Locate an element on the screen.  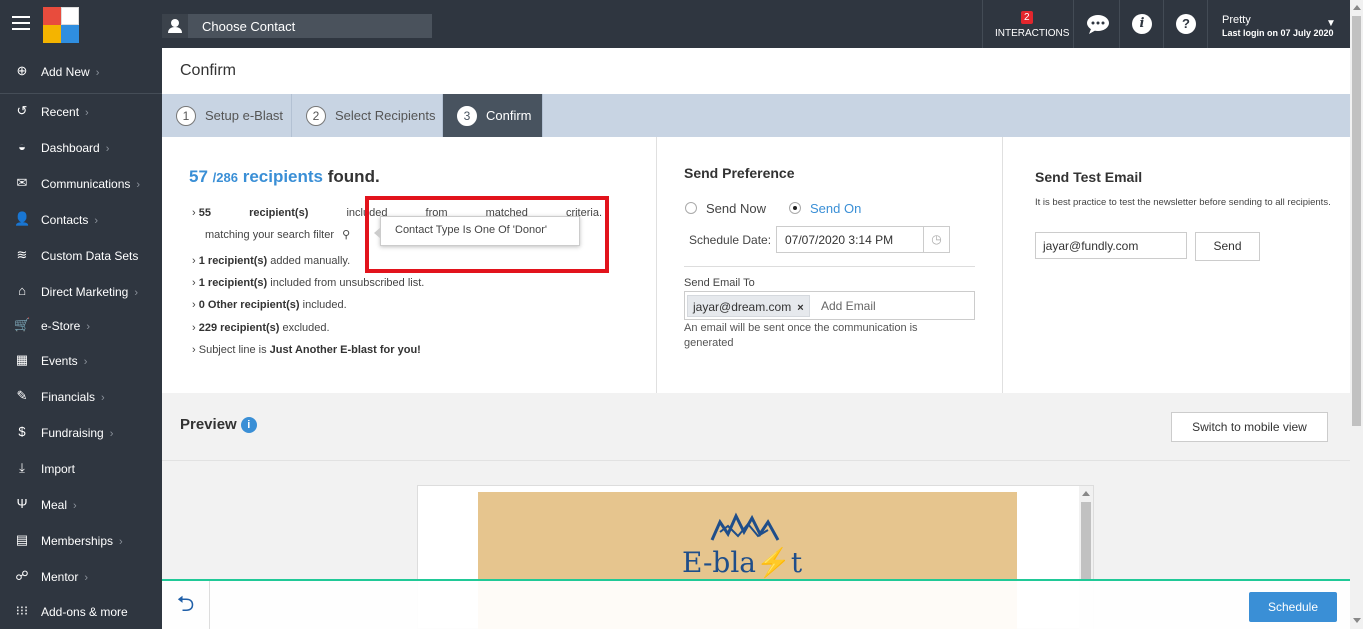
cart-icon: 🛒 is located at coordinates (22, 324).